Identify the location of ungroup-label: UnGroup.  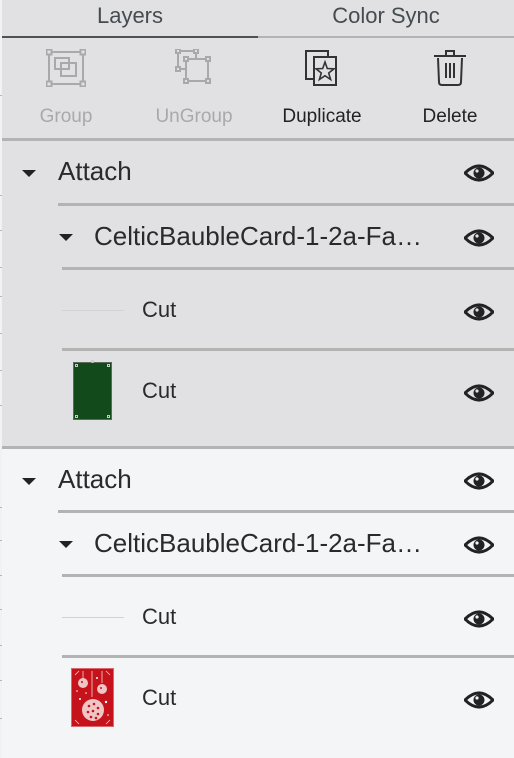
(194, 116).